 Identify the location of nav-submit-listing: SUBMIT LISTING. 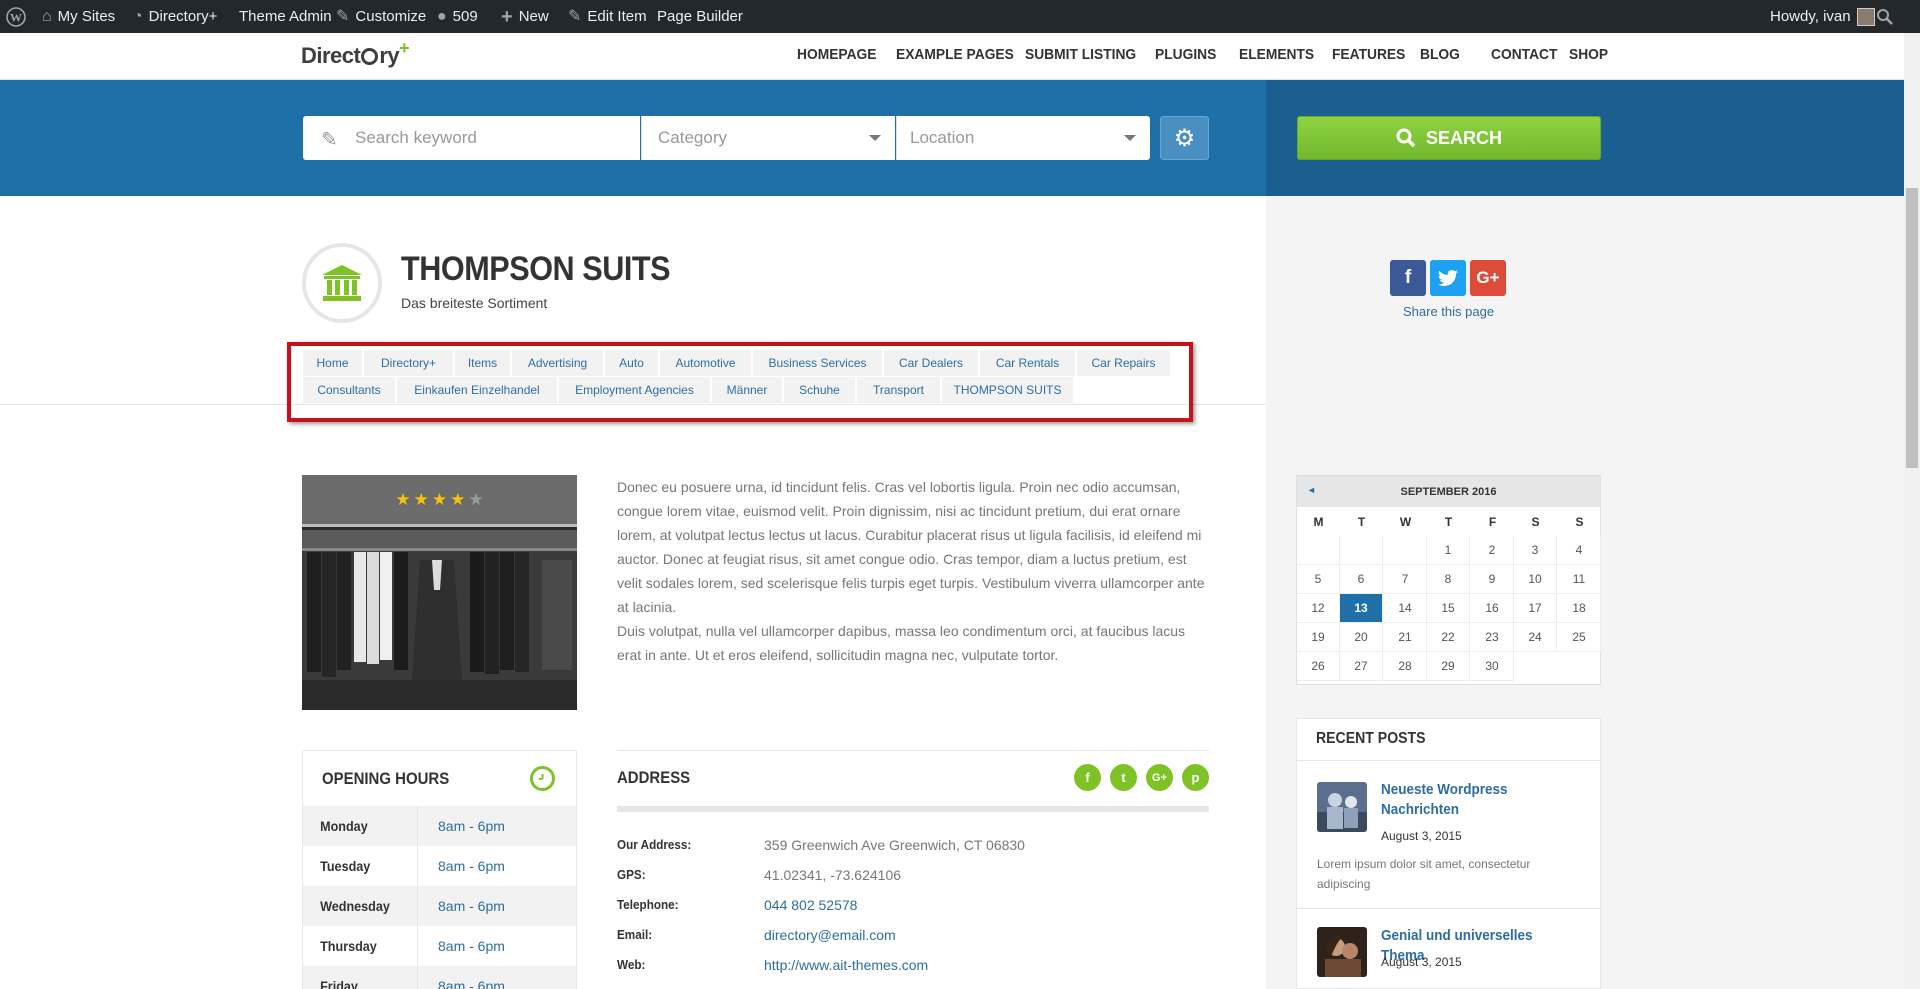
(1080, 54).